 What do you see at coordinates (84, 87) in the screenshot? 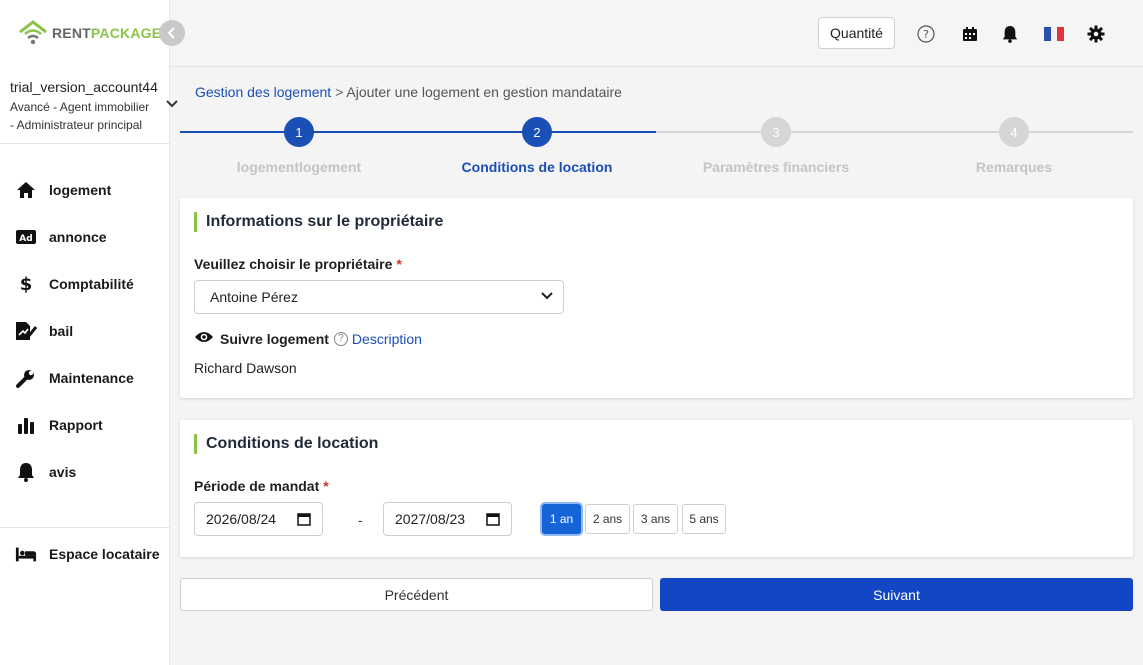
I see `account-name: trial_version_account44` at bounding box center [84, 87].